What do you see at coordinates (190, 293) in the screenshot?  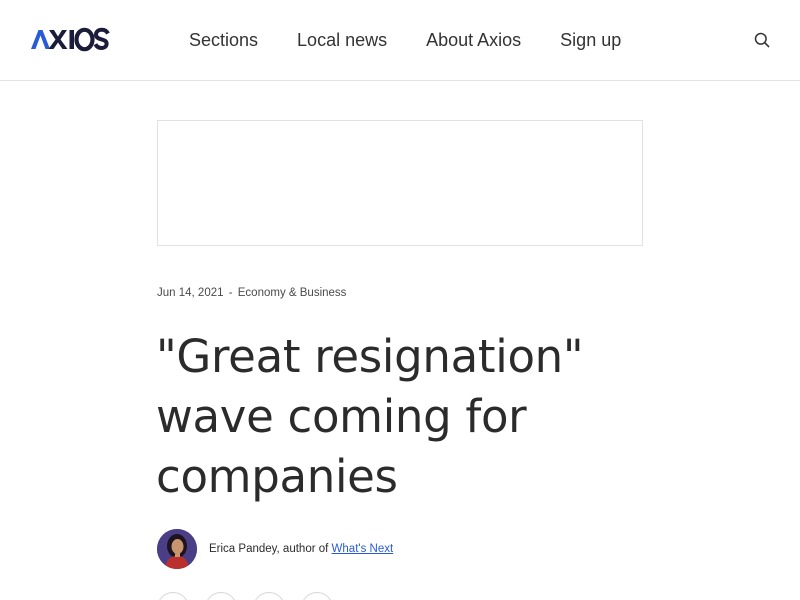 I see `article-date: Jun 14, 2021` at bounding box center [190, 293].